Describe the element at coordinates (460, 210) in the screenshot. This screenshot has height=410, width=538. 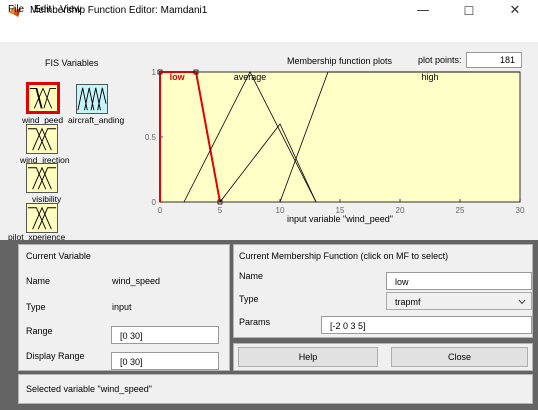
I see `x-tick-label: 25` at that location.